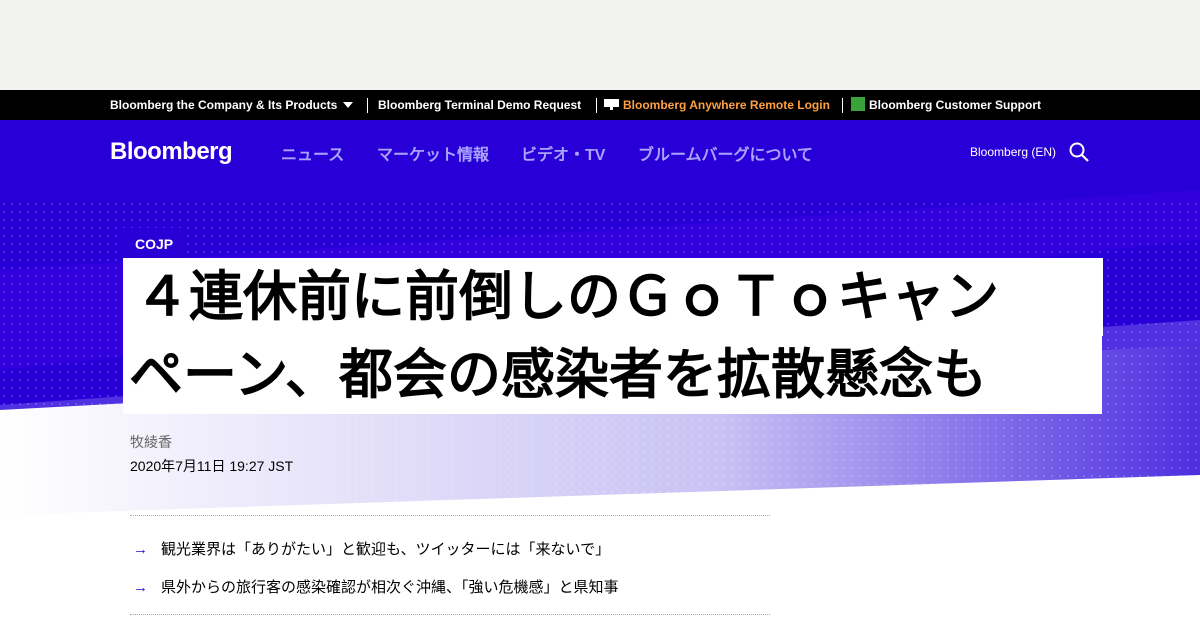 The width and height of the screenshot is (1200, 630). I want to click on nav-item-news: ニュース, so click(312, 153).